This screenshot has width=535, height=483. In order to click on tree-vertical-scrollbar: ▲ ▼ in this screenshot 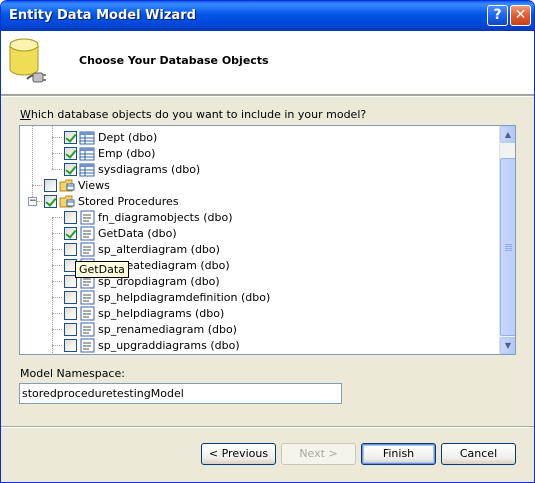, I will do `click(507, 240)`.